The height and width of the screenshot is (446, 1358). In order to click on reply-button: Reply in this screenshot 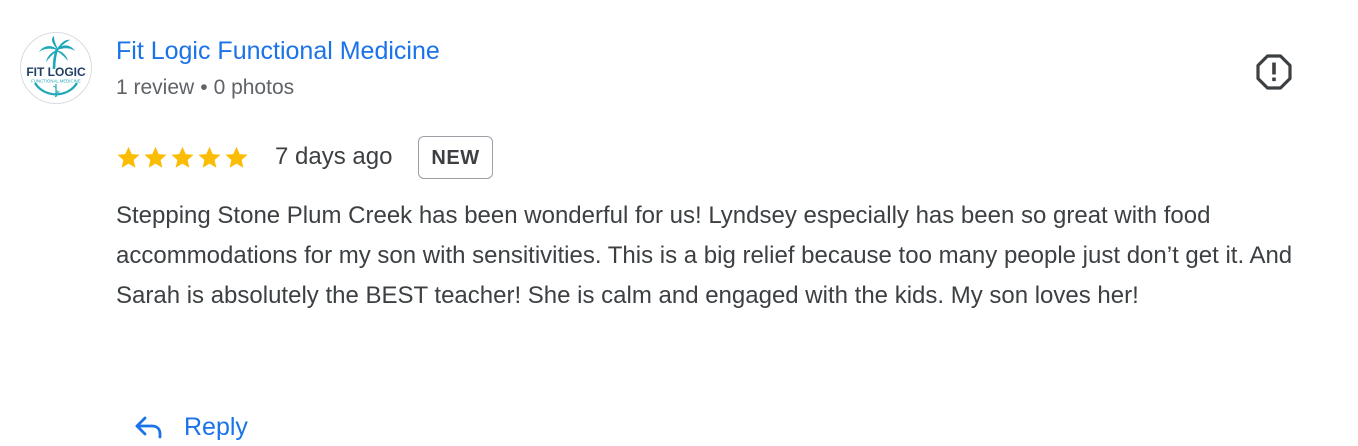, I will do `click(186, 424)`.